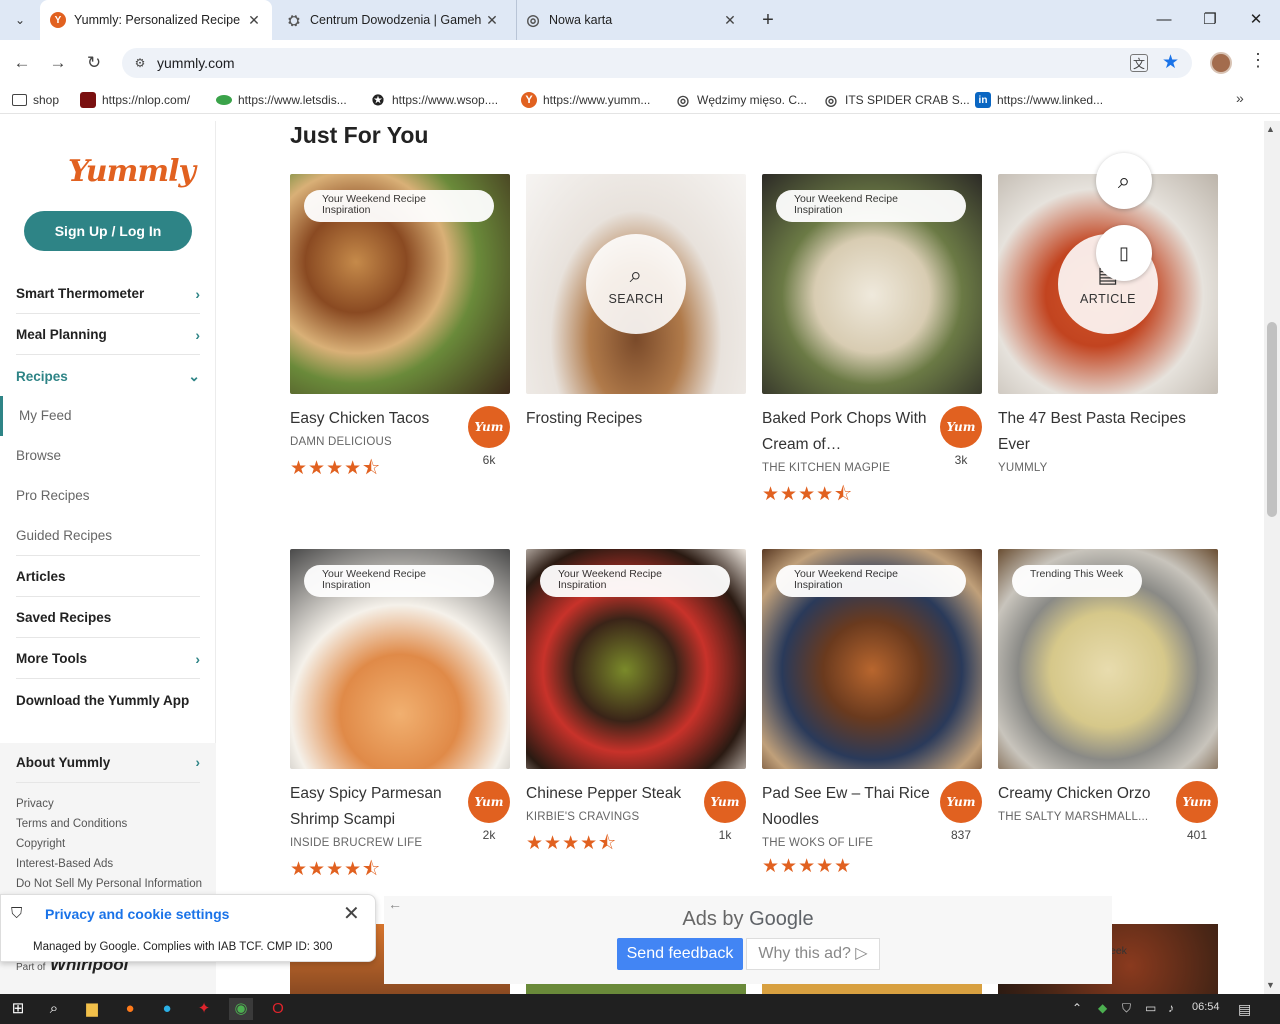 This screenshot has height=1024, width=1280. Describe the element at coordinates (1206, 1007) in the screenshot. I see `taskbar-clock: 06:54` at that location.